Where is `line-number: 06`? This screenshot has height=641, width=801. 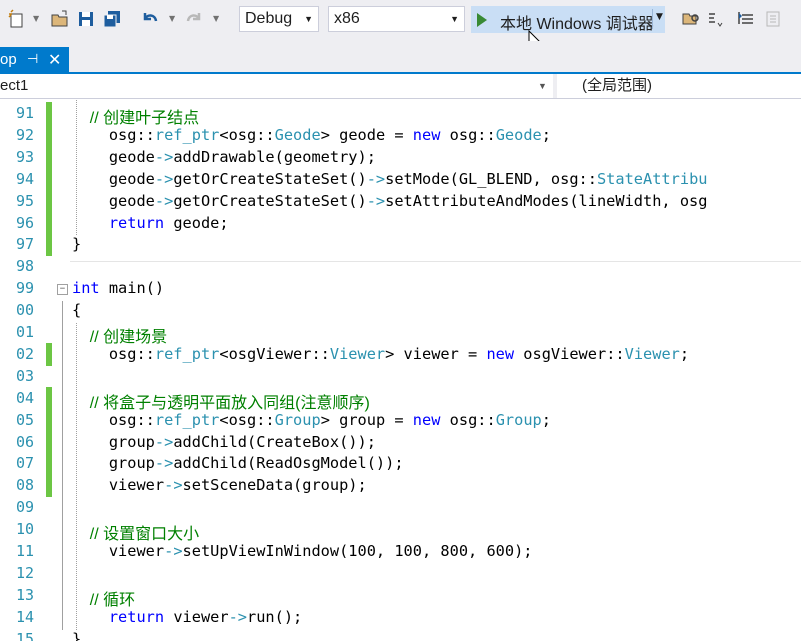 line-number: 06 is located at coordinates (24, 441).